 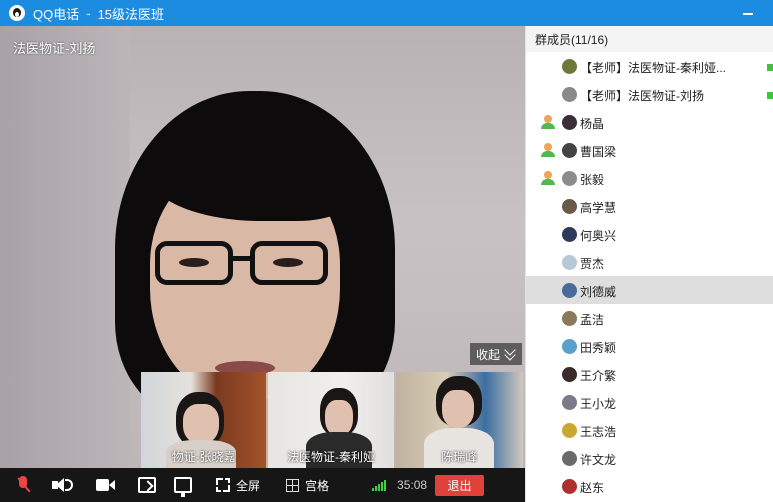 What do you see at coordinates (649, 402) in the screenshot?
I see `member-item: 王小龙` at bounding box center [649, 402].